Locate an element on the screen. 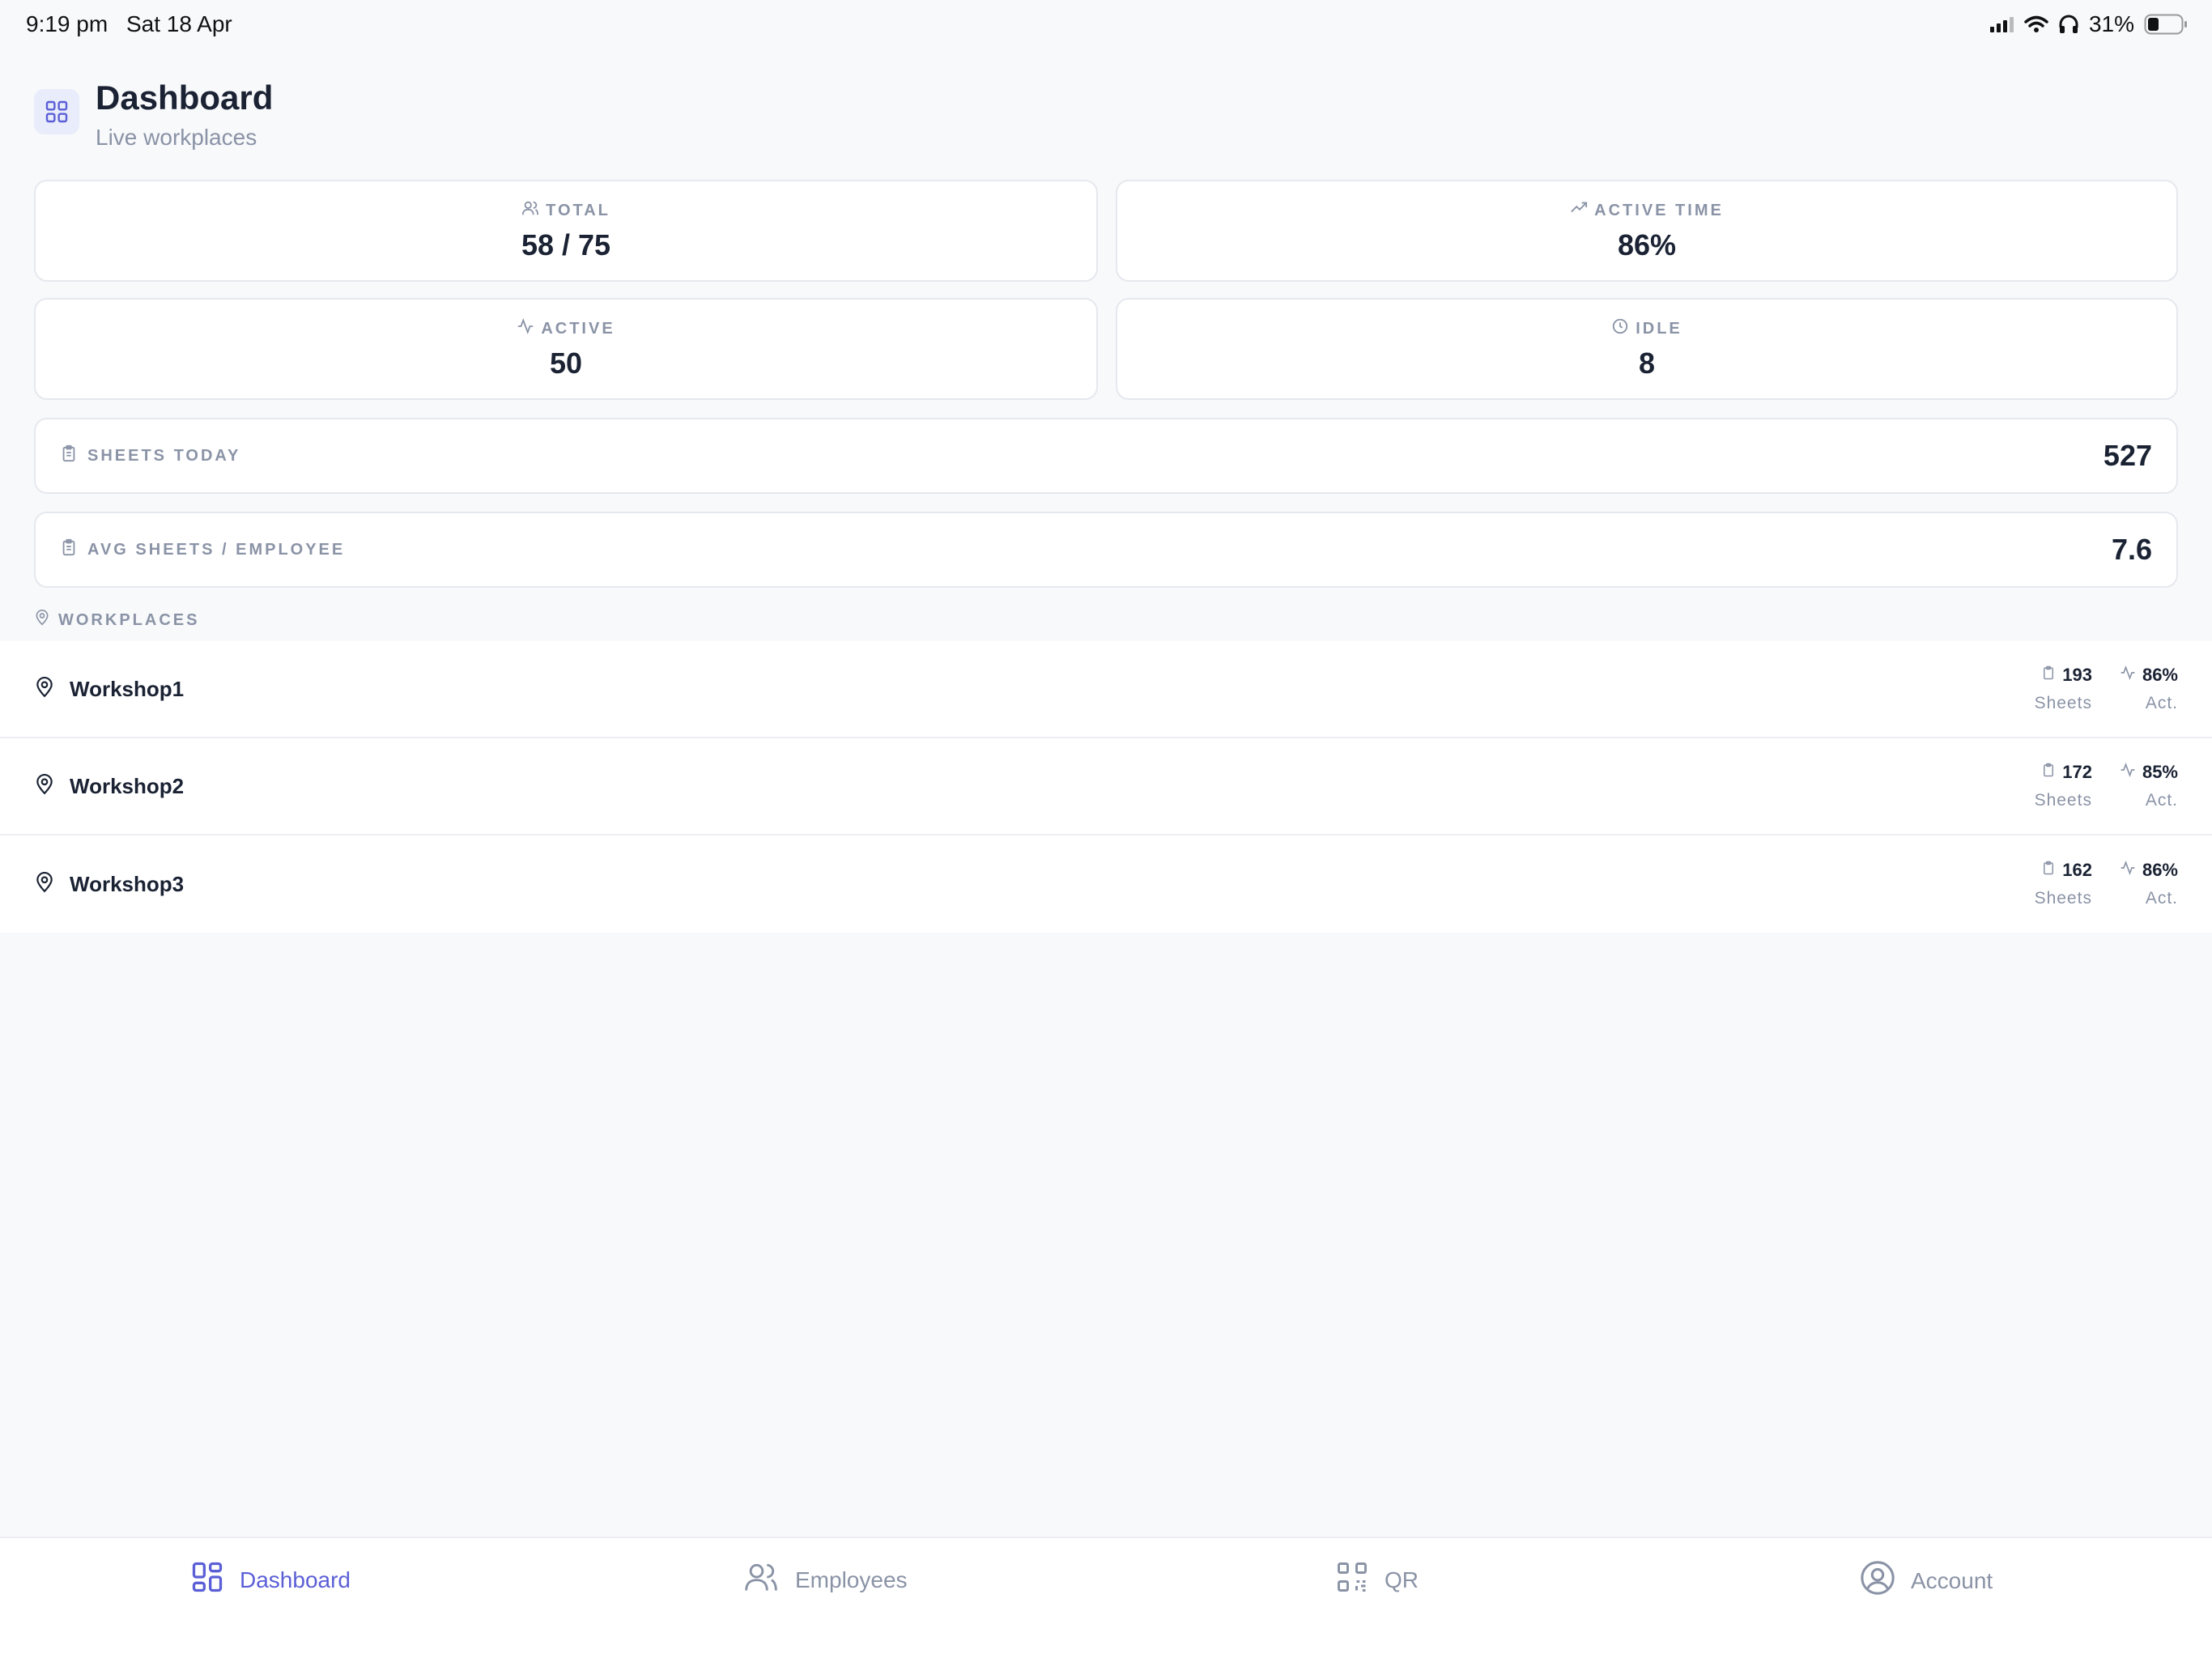 The height and width of the screenshot is (1658, 2212). workplaces-label: WORKPLACES is located at coordinates (129, 619).